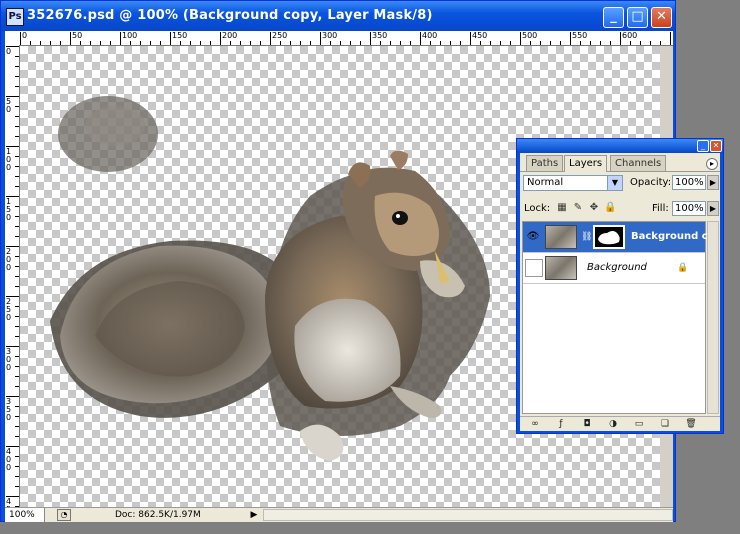  Describe the element at coordinates (533, 237) in the screenshot. I see `eye-icon: 👁` at that location.